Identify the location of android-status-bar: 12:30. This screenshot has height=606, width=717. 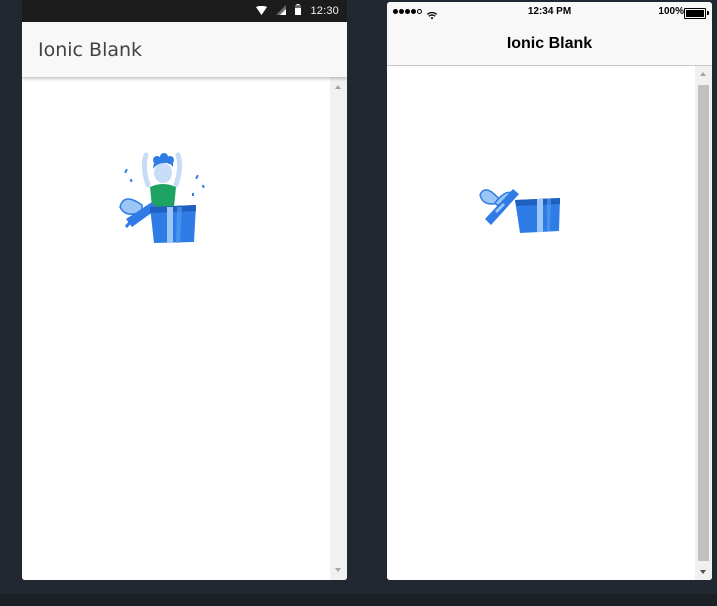
(184, 11).